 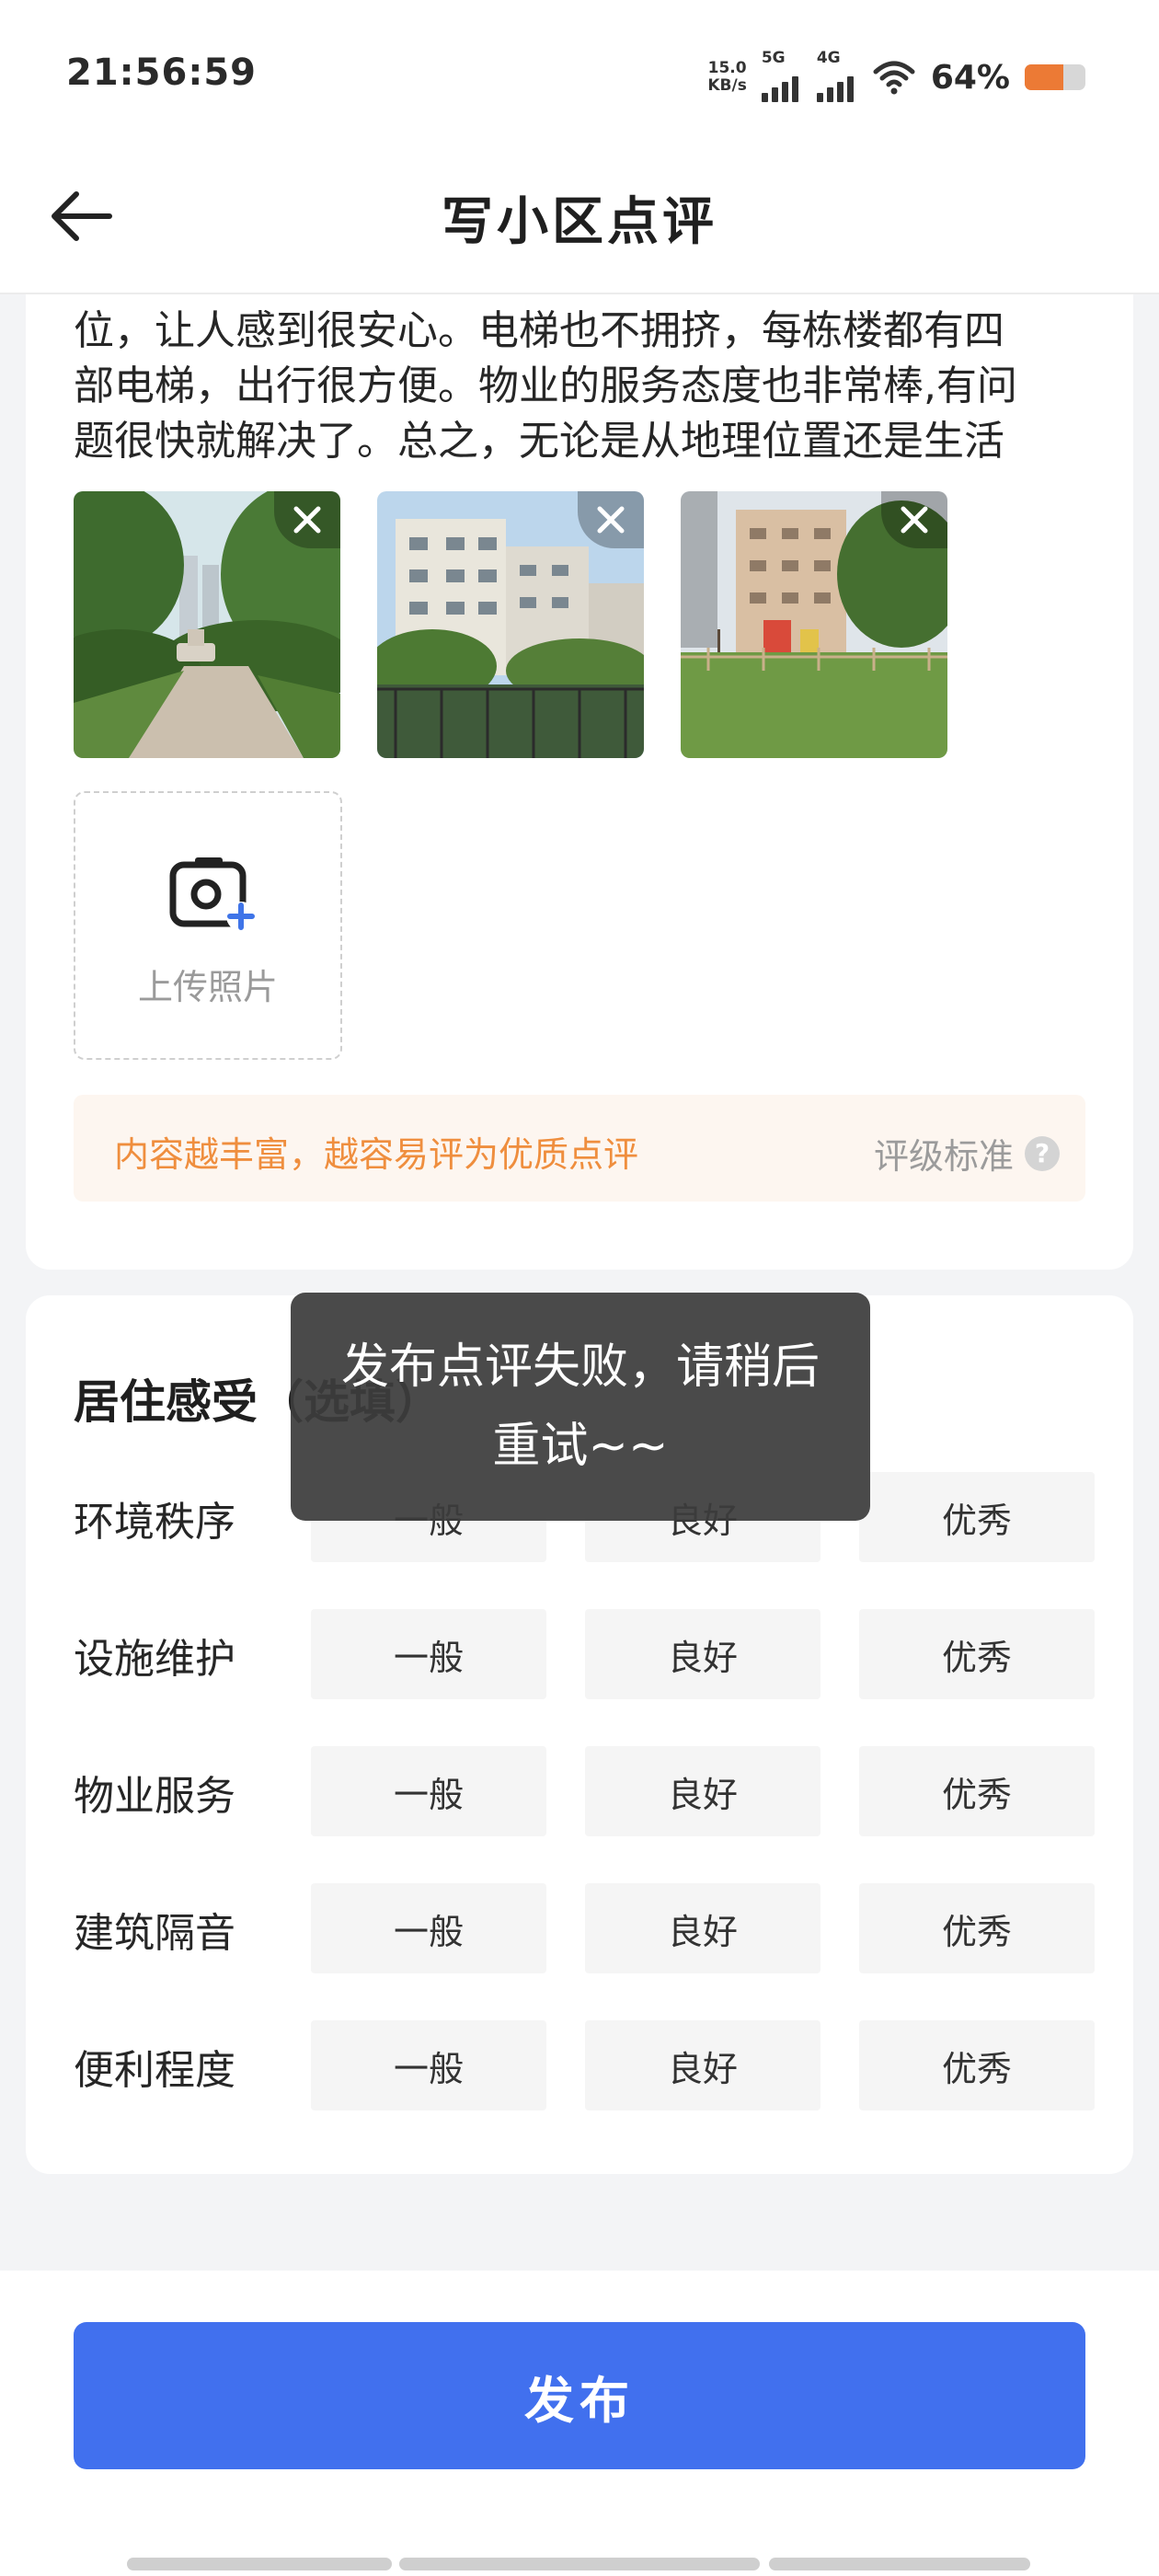 I want to click on rating-standard-link: 评级标准 ?, so click(x=967, y=1153).